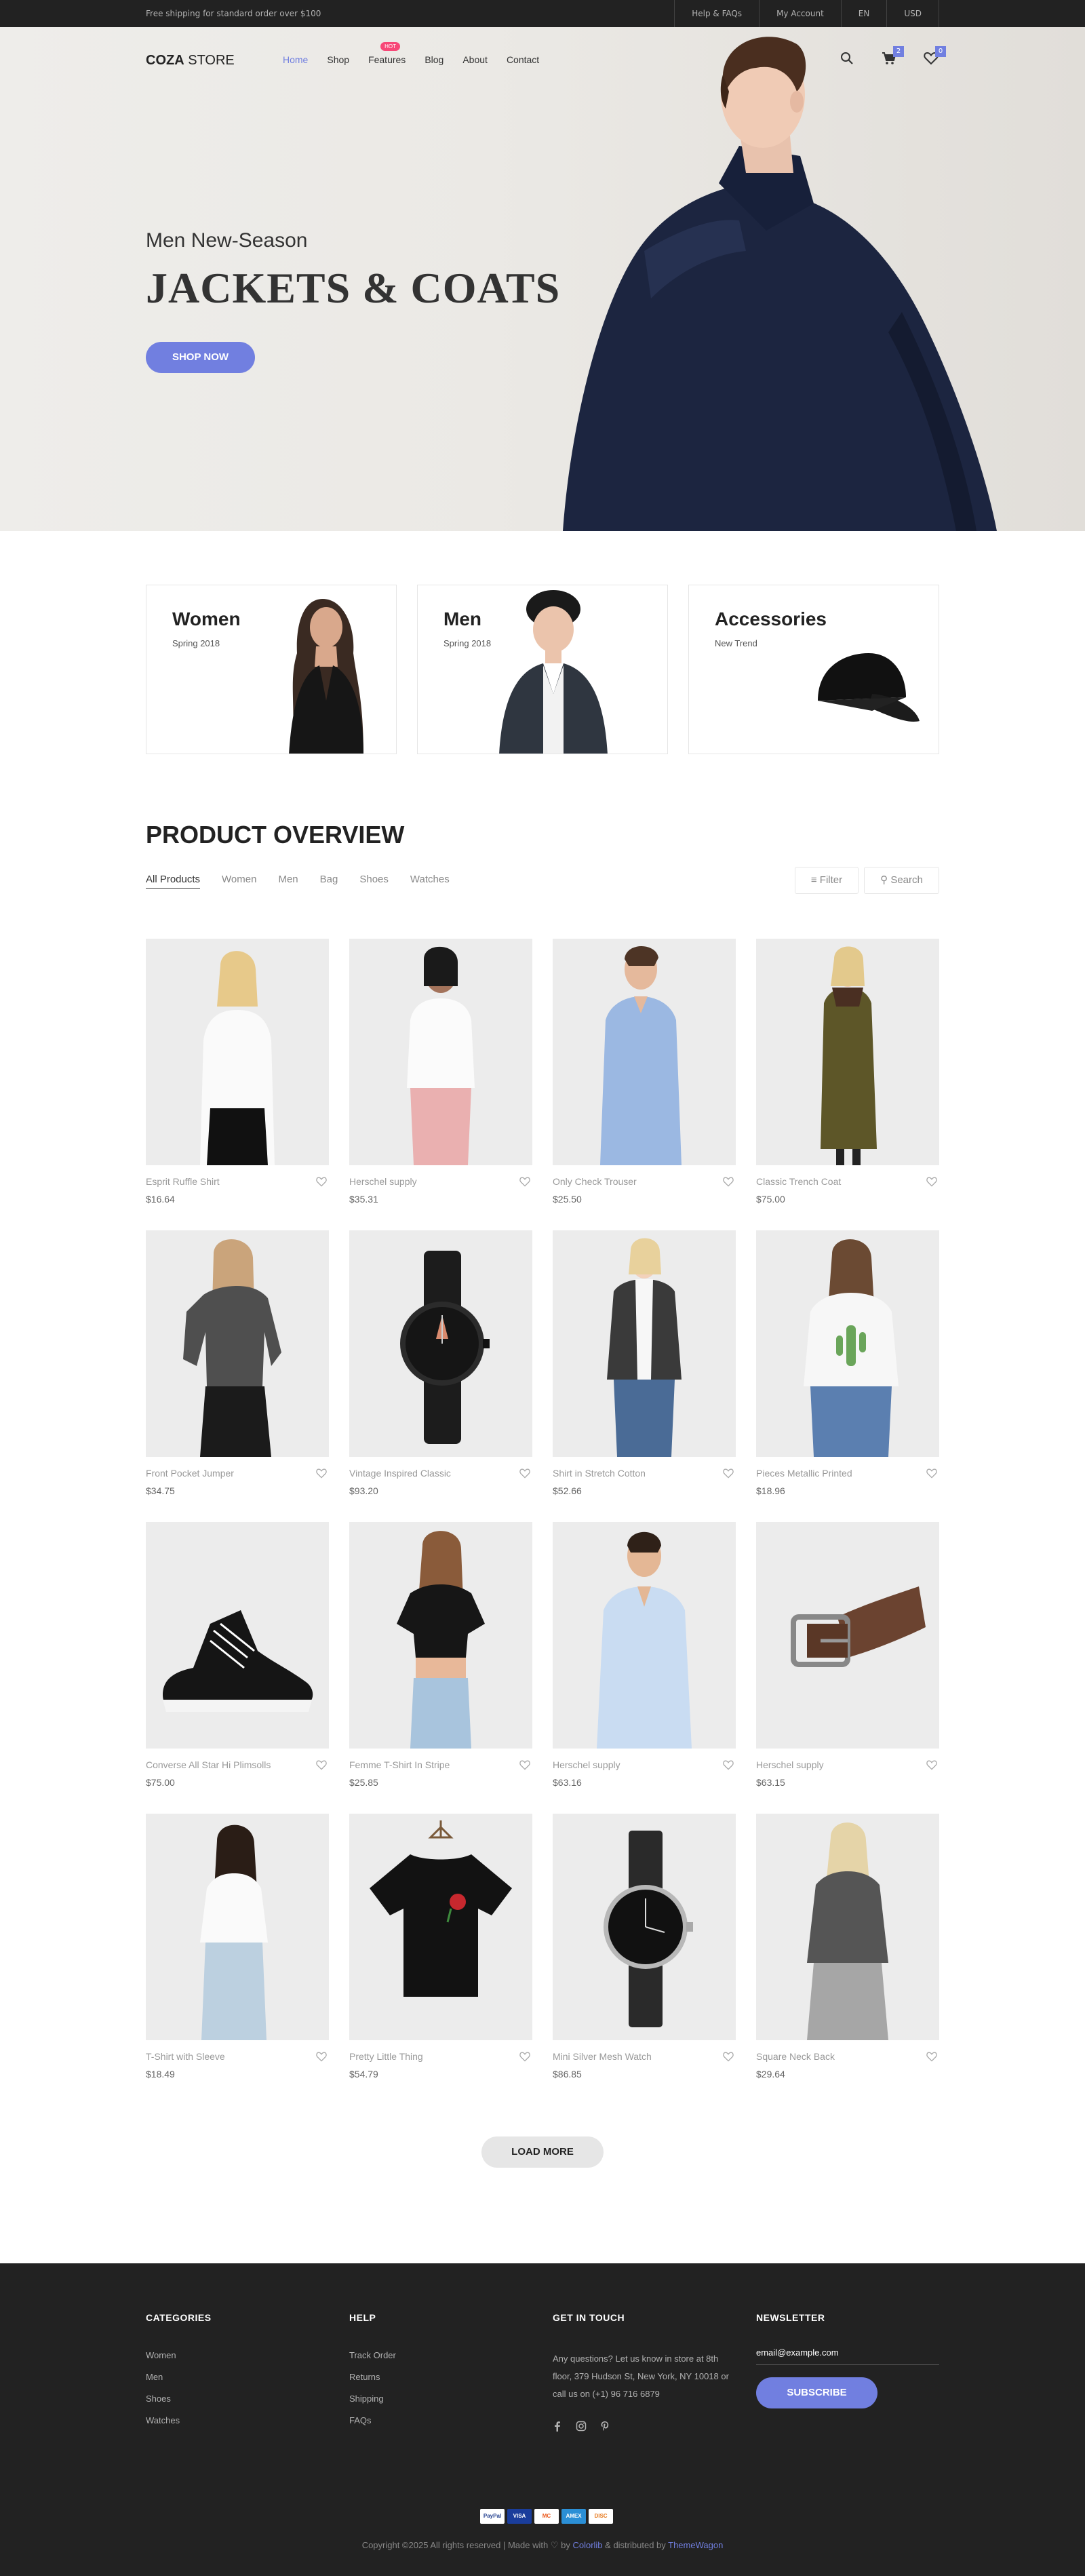  Describe the element at coordinates (795, 2056) in the screenshot. I see `product-name: Square Neck Back` at that location.